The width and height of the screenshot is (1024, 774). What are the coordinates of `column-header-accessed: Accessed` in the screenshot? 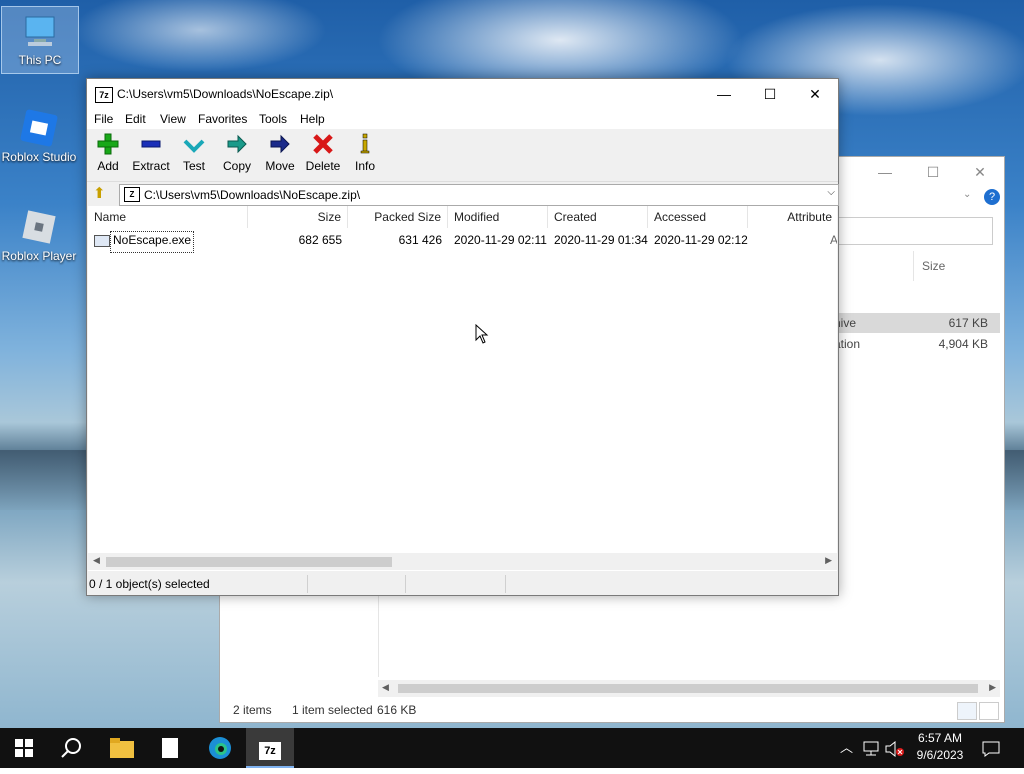 It's located at (698, 217).